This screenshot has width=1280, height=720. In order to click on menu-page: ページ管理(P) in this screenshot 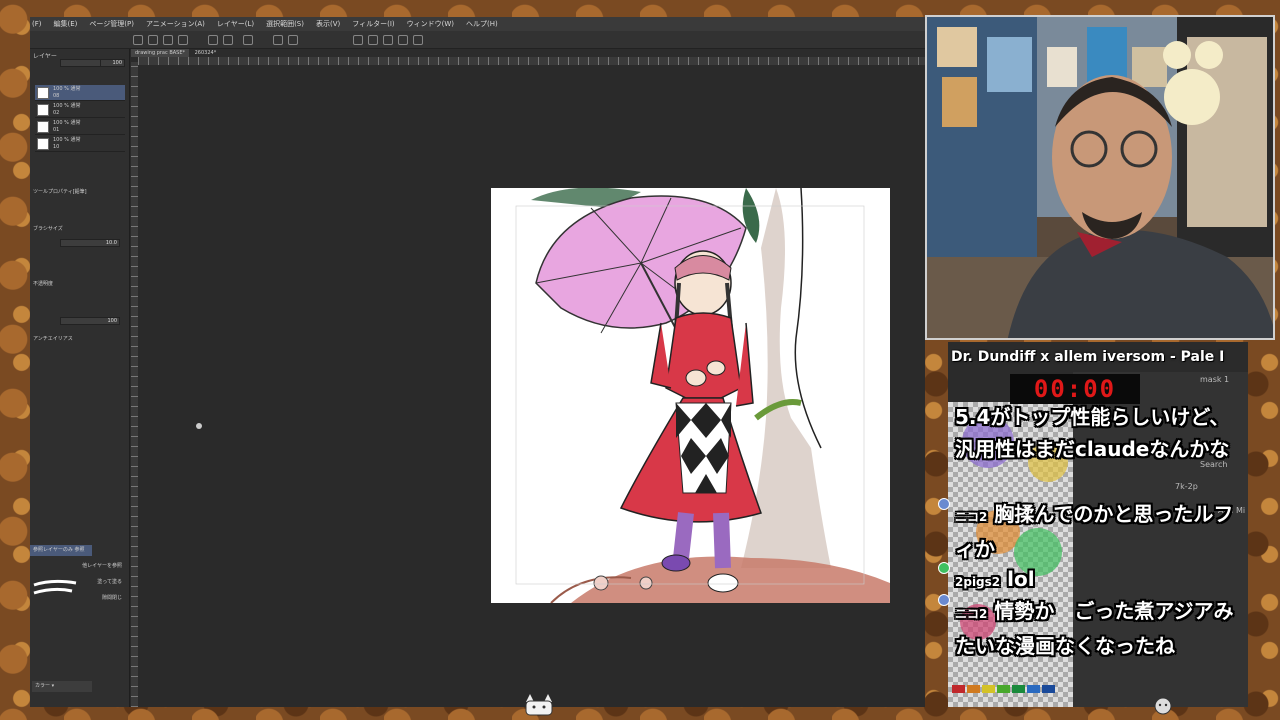, I will do `click(111, 24)`.